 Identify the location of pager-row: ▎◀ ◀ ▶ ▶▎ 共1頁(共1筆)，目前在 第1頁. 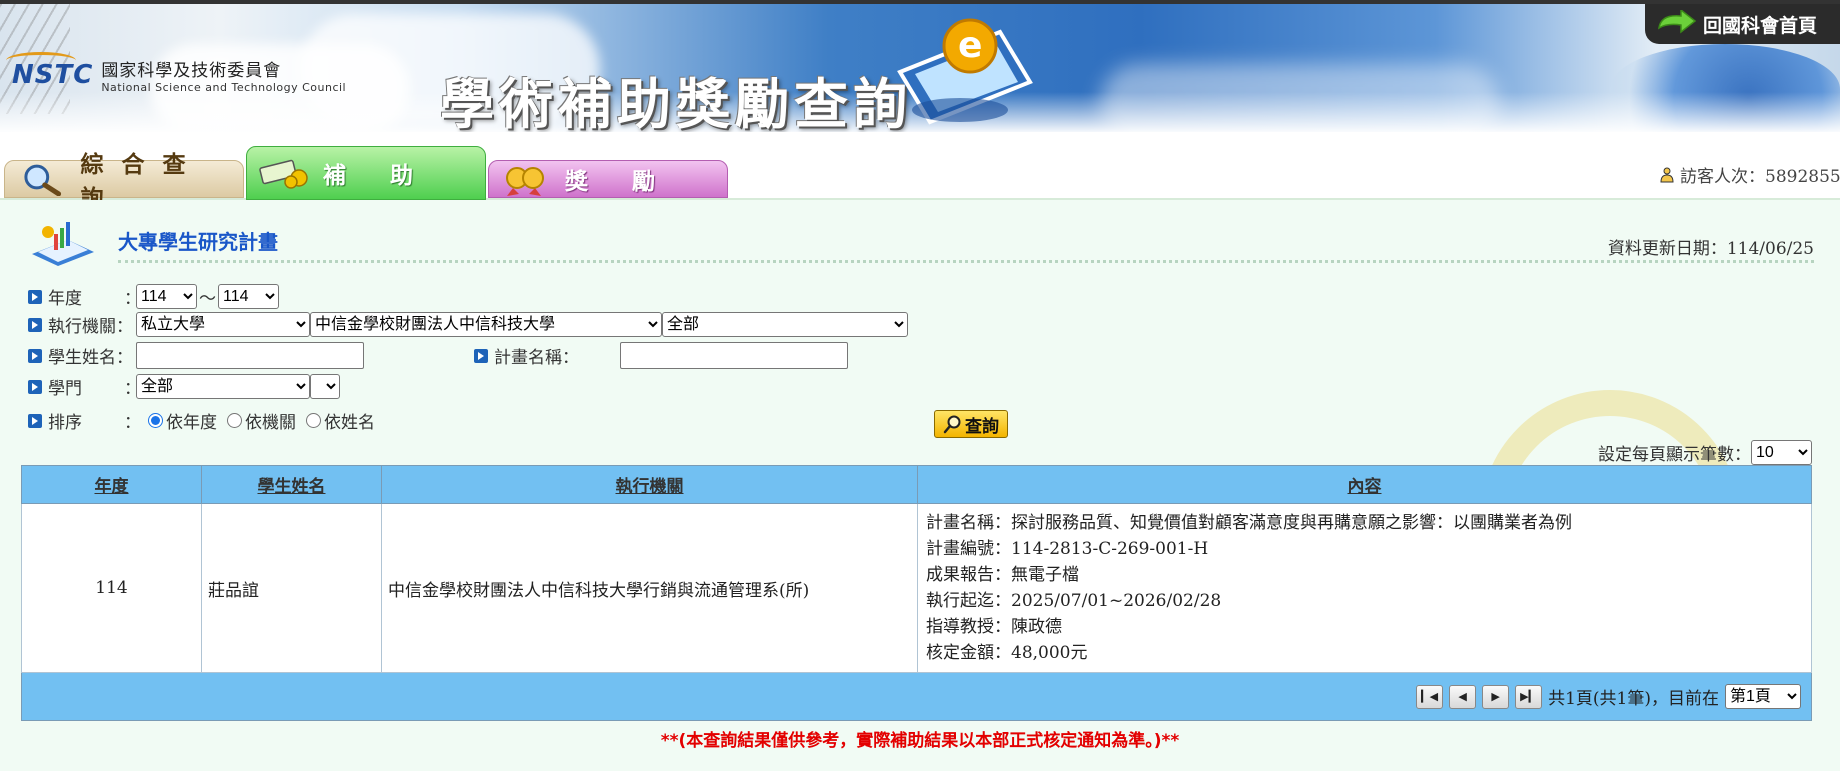
(916, 696).